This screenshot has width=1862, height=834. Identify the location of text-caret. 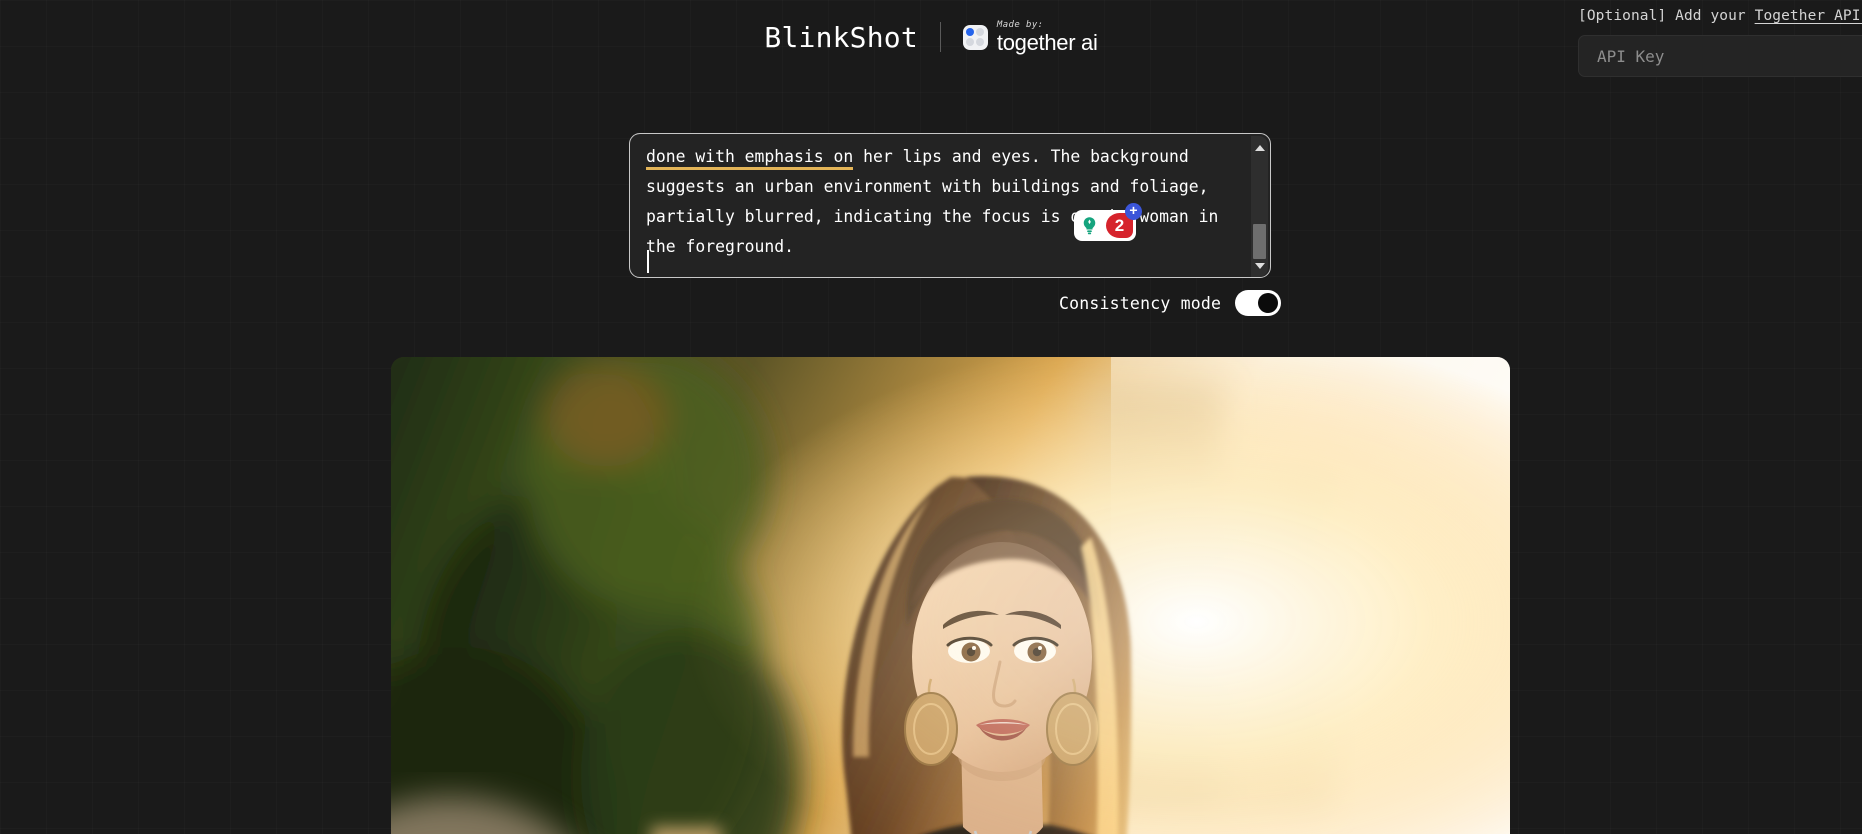
(648, 261).